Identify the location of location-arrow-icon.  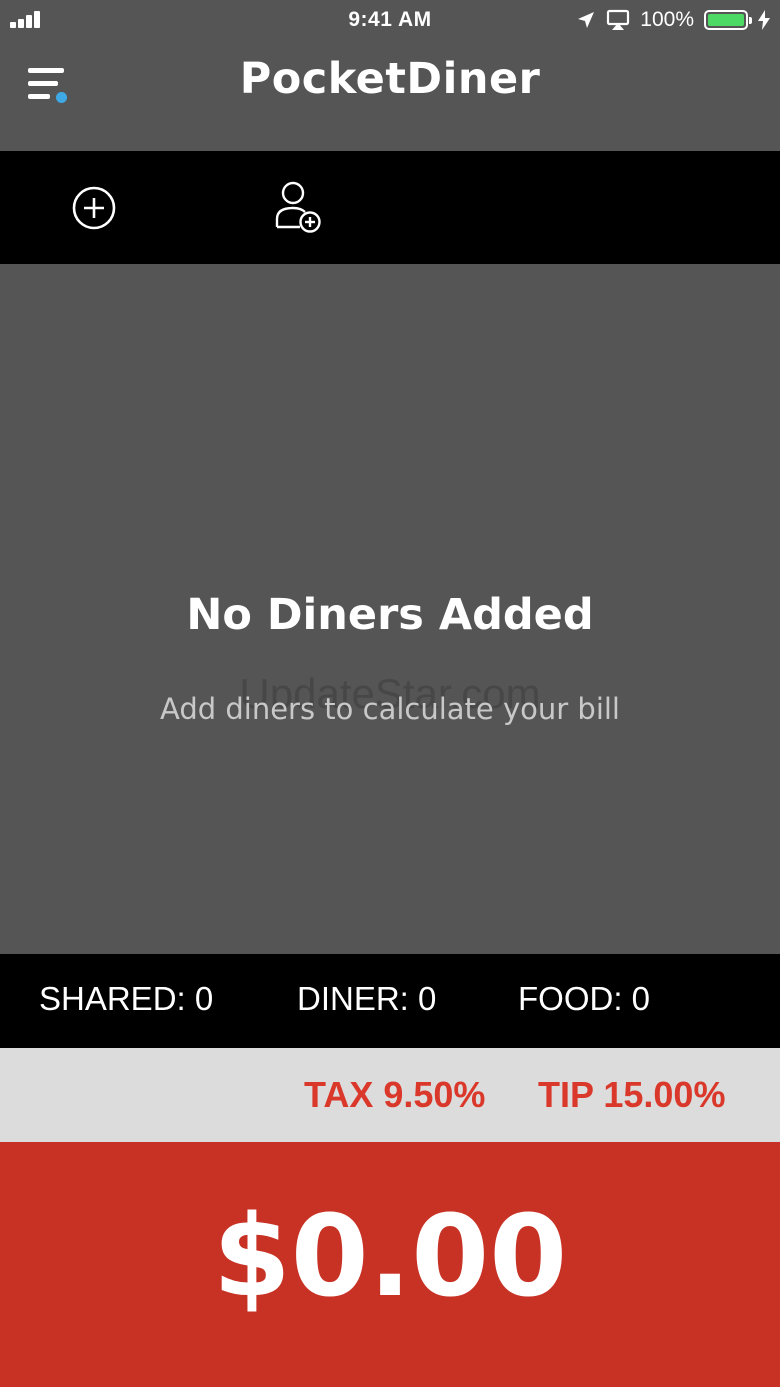
(586, 20).